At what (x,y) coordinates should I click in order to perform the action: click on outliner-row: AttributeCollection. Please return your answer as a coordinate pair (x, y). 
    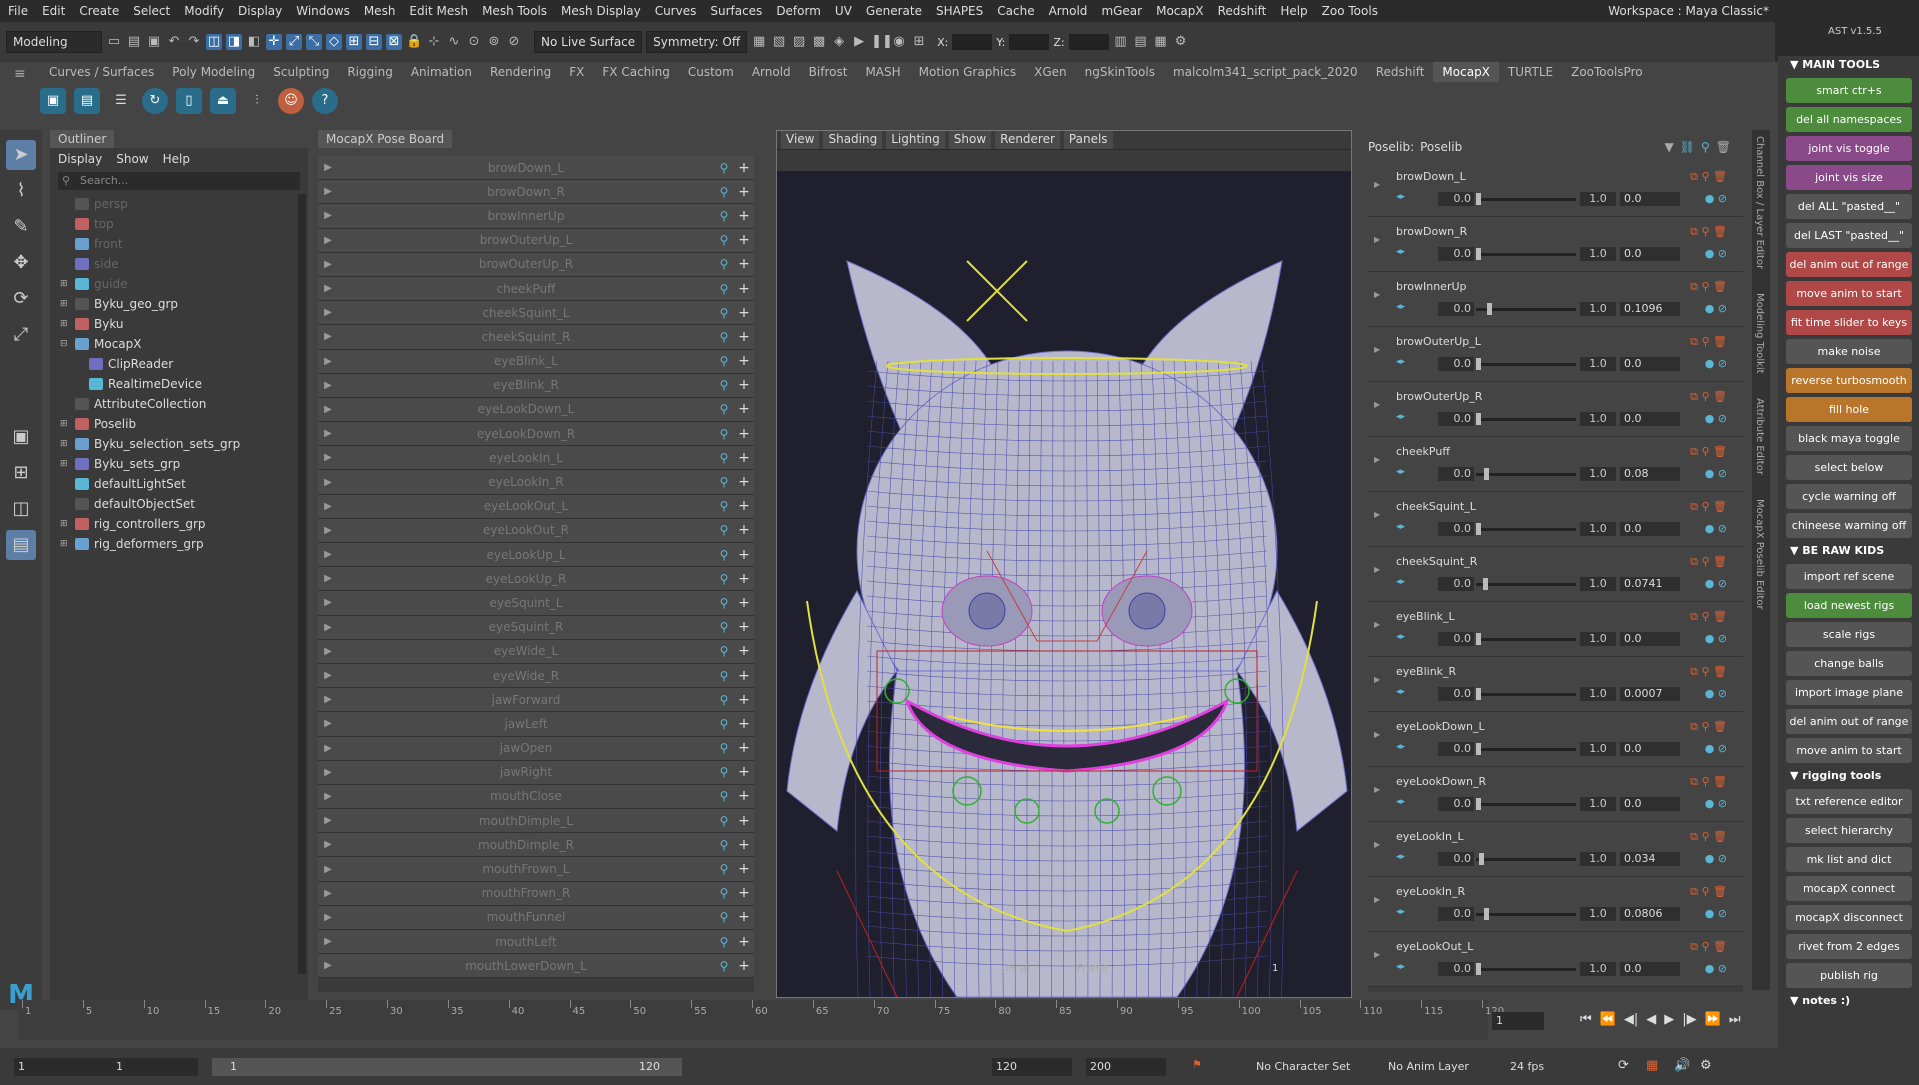
    Looking at the image, I should click on (179, 404).